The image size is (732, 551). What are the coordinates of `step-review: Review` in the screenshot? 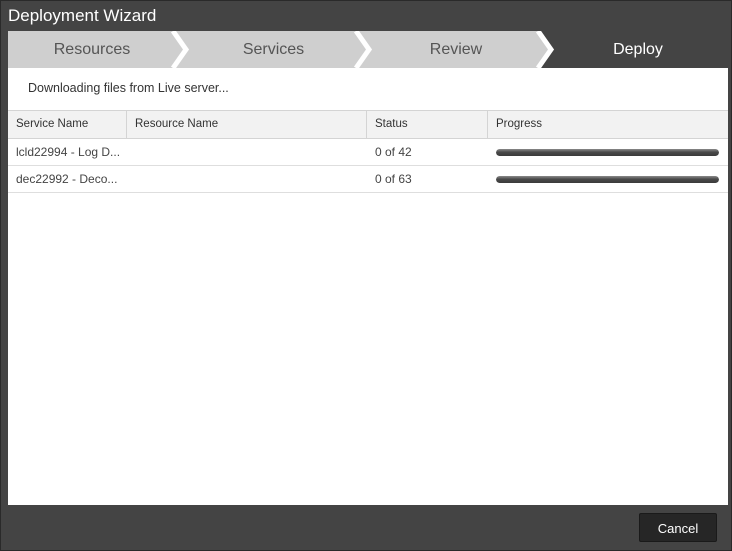 It's located at (456, 49).